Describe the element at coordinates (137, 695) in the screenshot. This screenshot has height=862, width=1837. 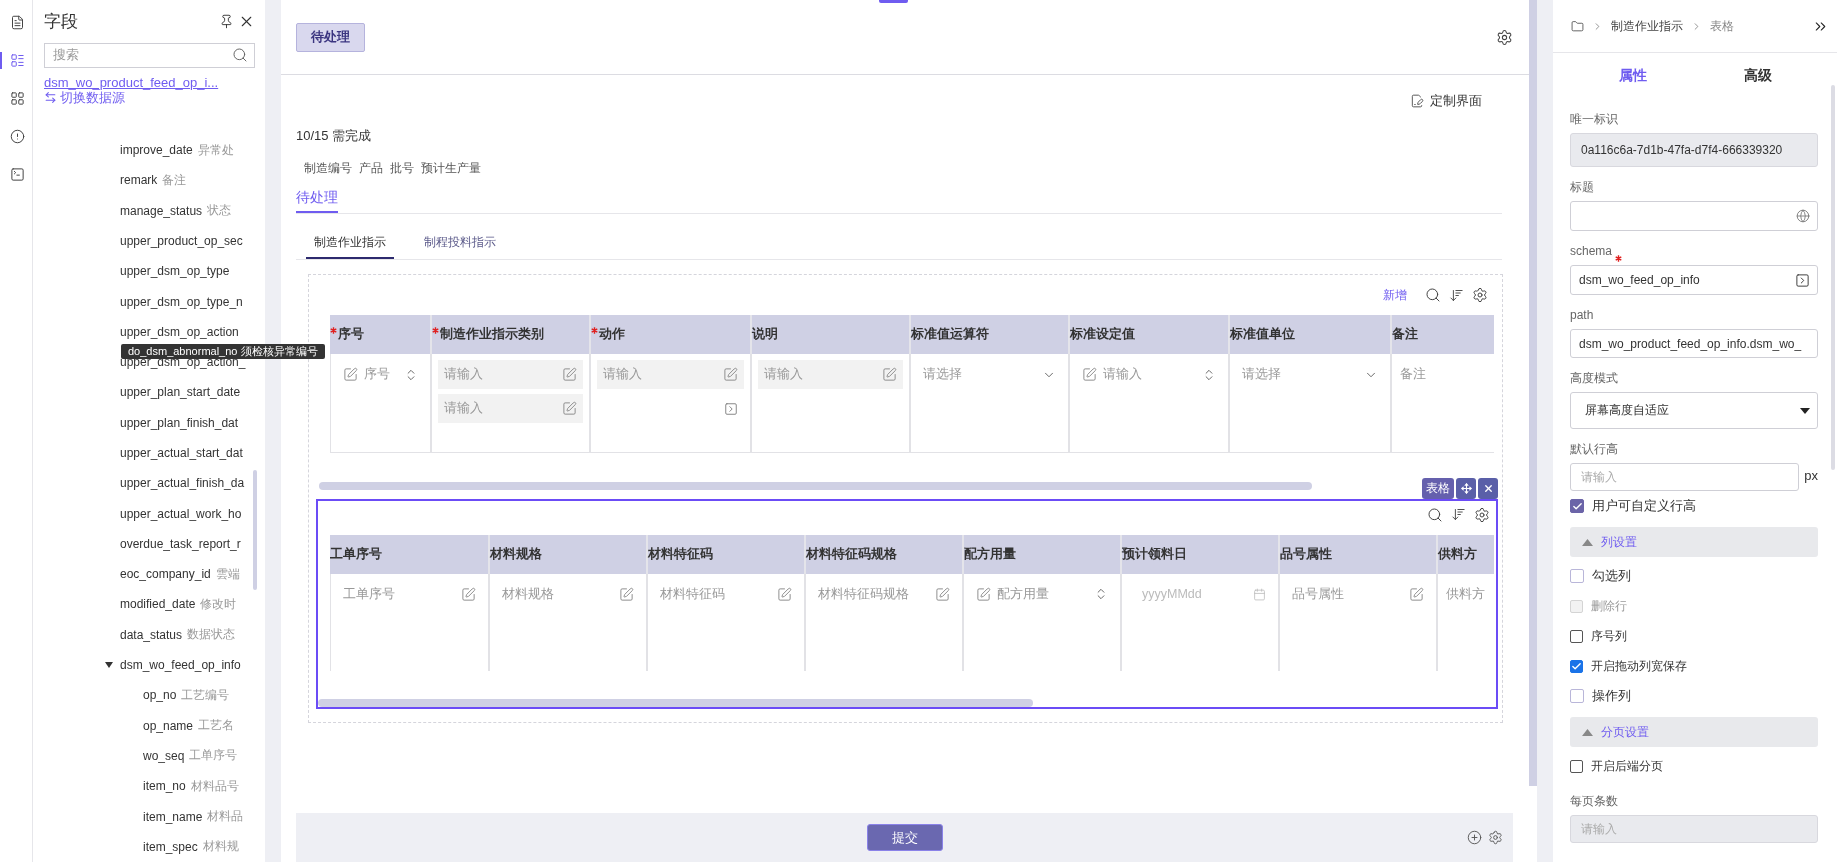
I see `field-item: op_no 工艺编号` at that location.